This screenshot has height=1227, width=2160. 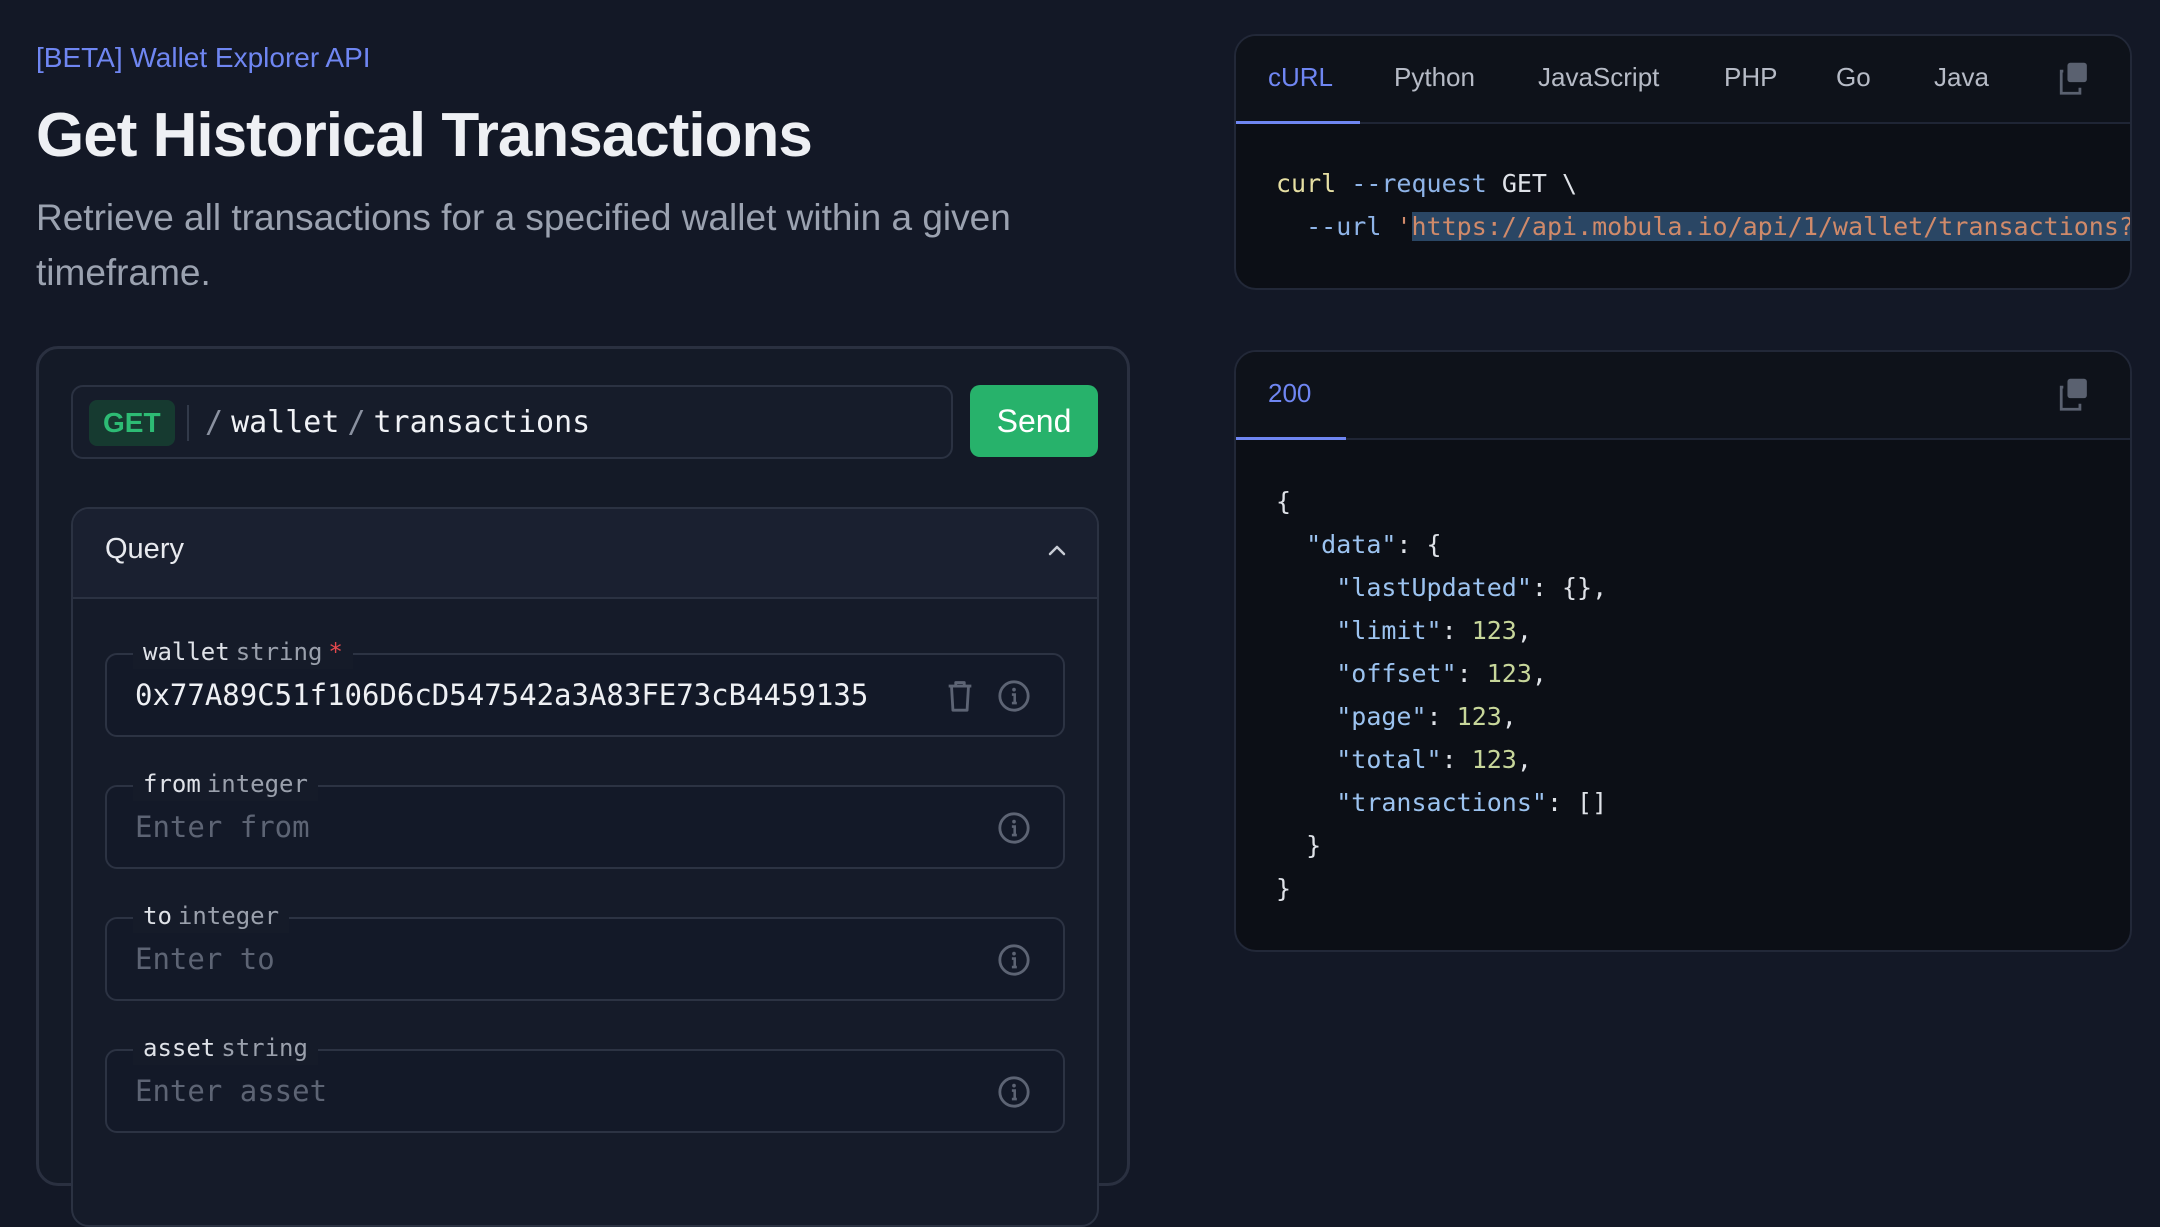 What do you see at coordinates (1472, 587) in the screenshot?
I see `response-line: "lastUpdated": {},` at bounding box center [1472, 587].